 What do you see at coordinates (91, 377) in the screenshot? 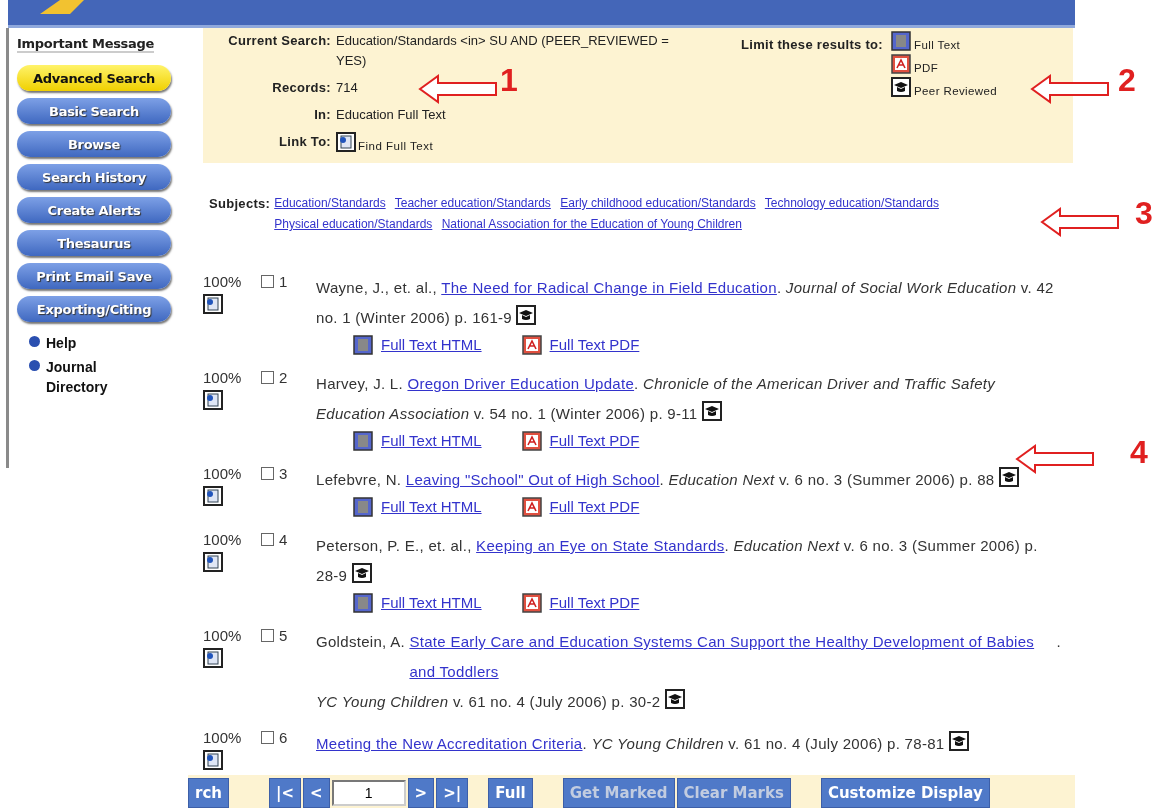
I see `sidebar-link: Journal Directory` at bounding box center [91, 377].